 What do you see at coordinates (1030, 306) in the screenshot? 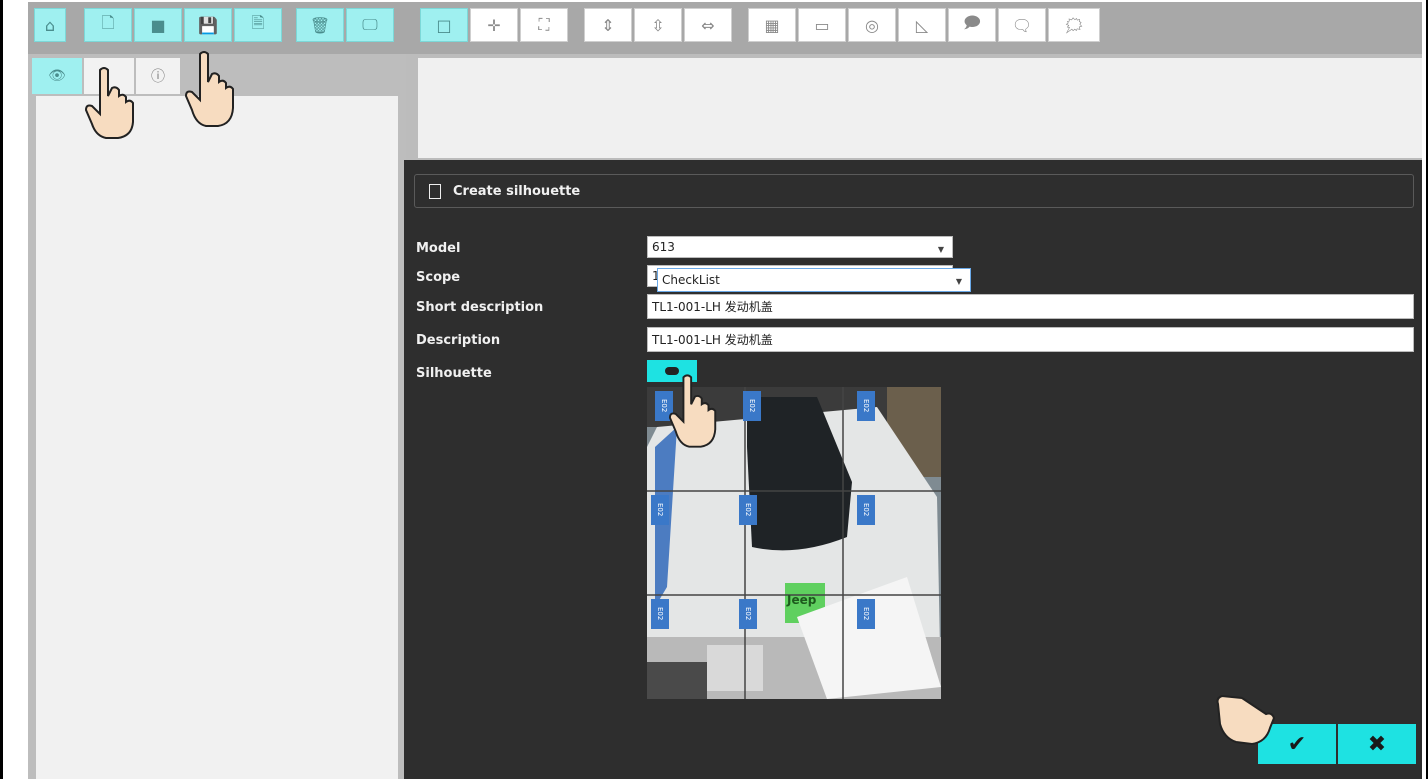
I see `short-description-input: TL1-001-LH 发动机盖` at bounding box center [1030, 306].